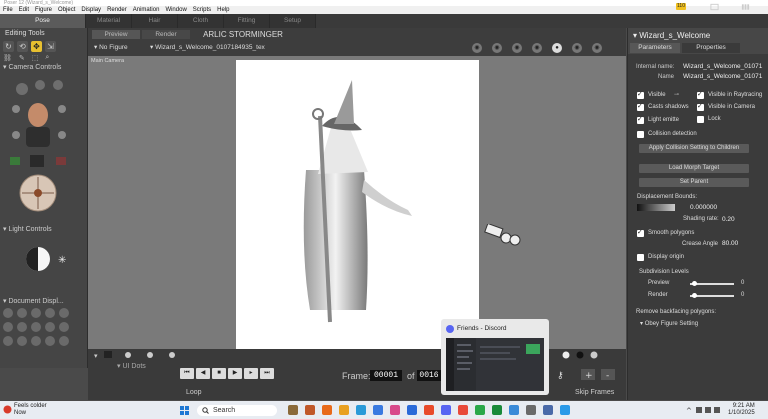 The width and height of the screenshot is (768, 419). Describe the element at coordinates (711, 48) in the screenshot. I see `tab-properties: Properties` at that location.